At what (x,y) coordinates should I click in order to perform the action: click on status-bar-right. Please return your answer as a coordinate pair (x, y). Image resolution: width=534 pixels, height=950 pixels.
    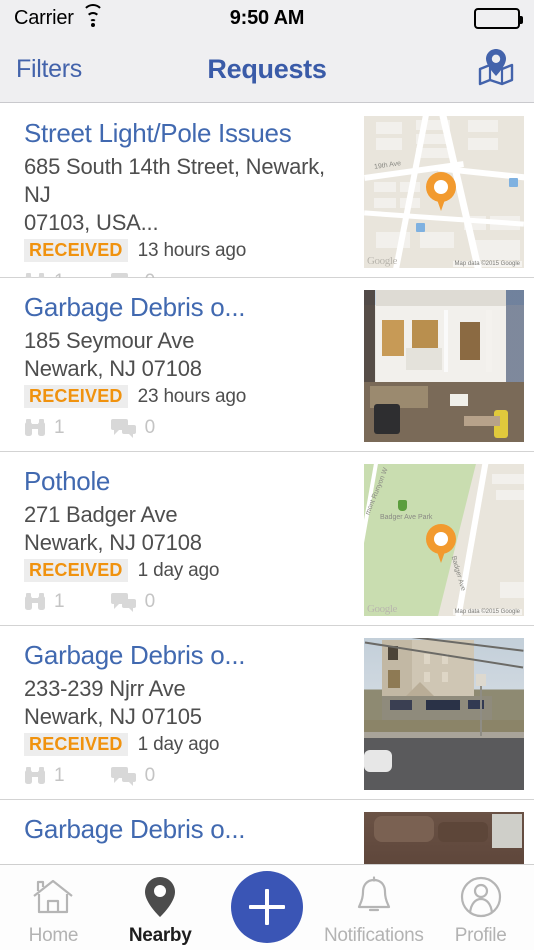
    Looking at the image, I should click on (498, 18).